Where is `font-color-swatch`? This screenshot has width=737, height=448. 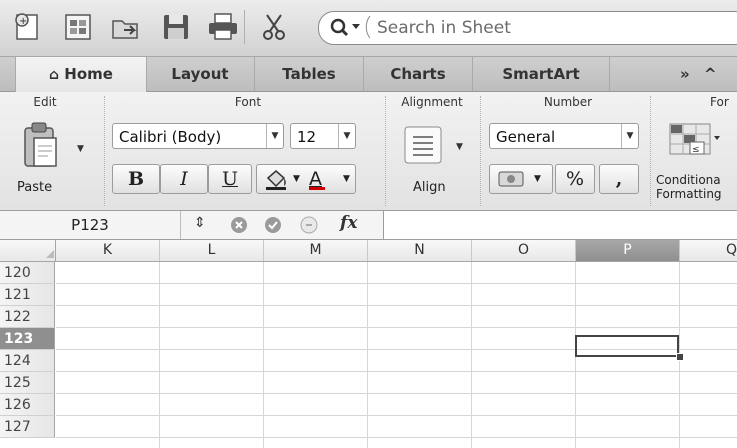
font-color-swatch is located at coordinates (317, 188).